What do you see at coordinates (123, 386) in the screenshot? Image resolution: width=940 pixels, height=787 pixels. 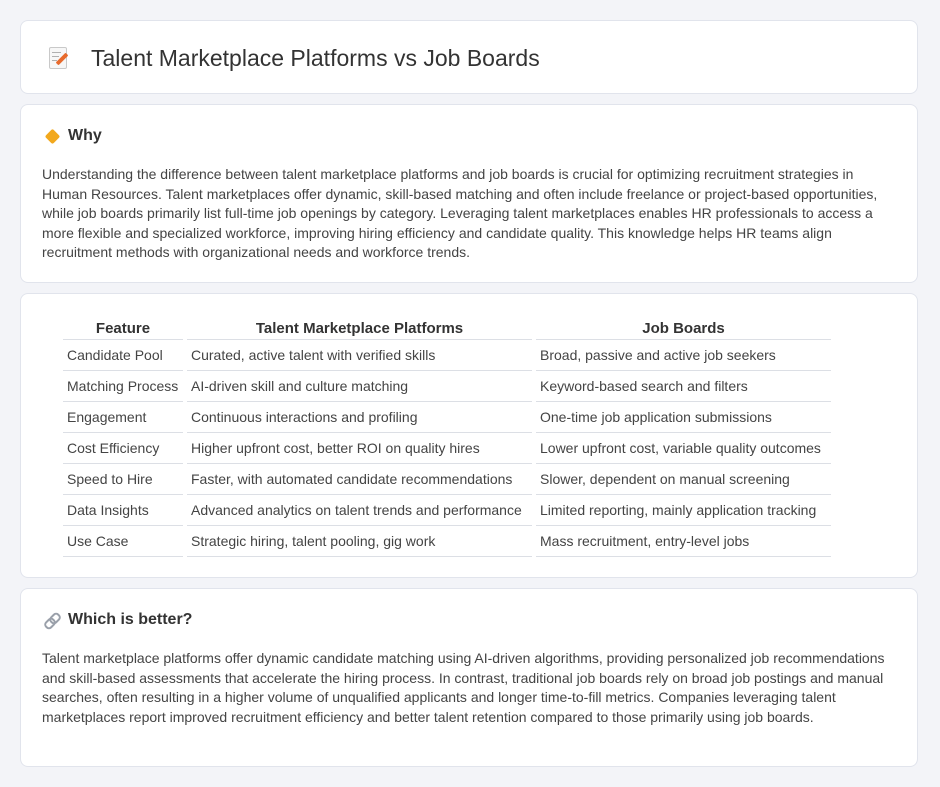 I see `table-cell: Matching Process` at bounding box center [123, 386].